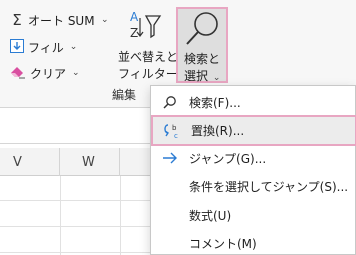 The image size is (356, 255). Describe the element at coordinates (223, 243) in the screenshot. I see `menu-item-label: コメント(M)` at that location.